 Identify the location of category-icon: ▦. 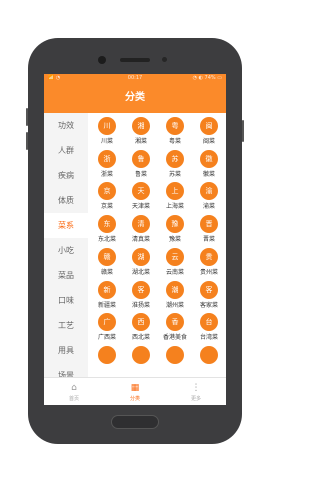
(135, 388).